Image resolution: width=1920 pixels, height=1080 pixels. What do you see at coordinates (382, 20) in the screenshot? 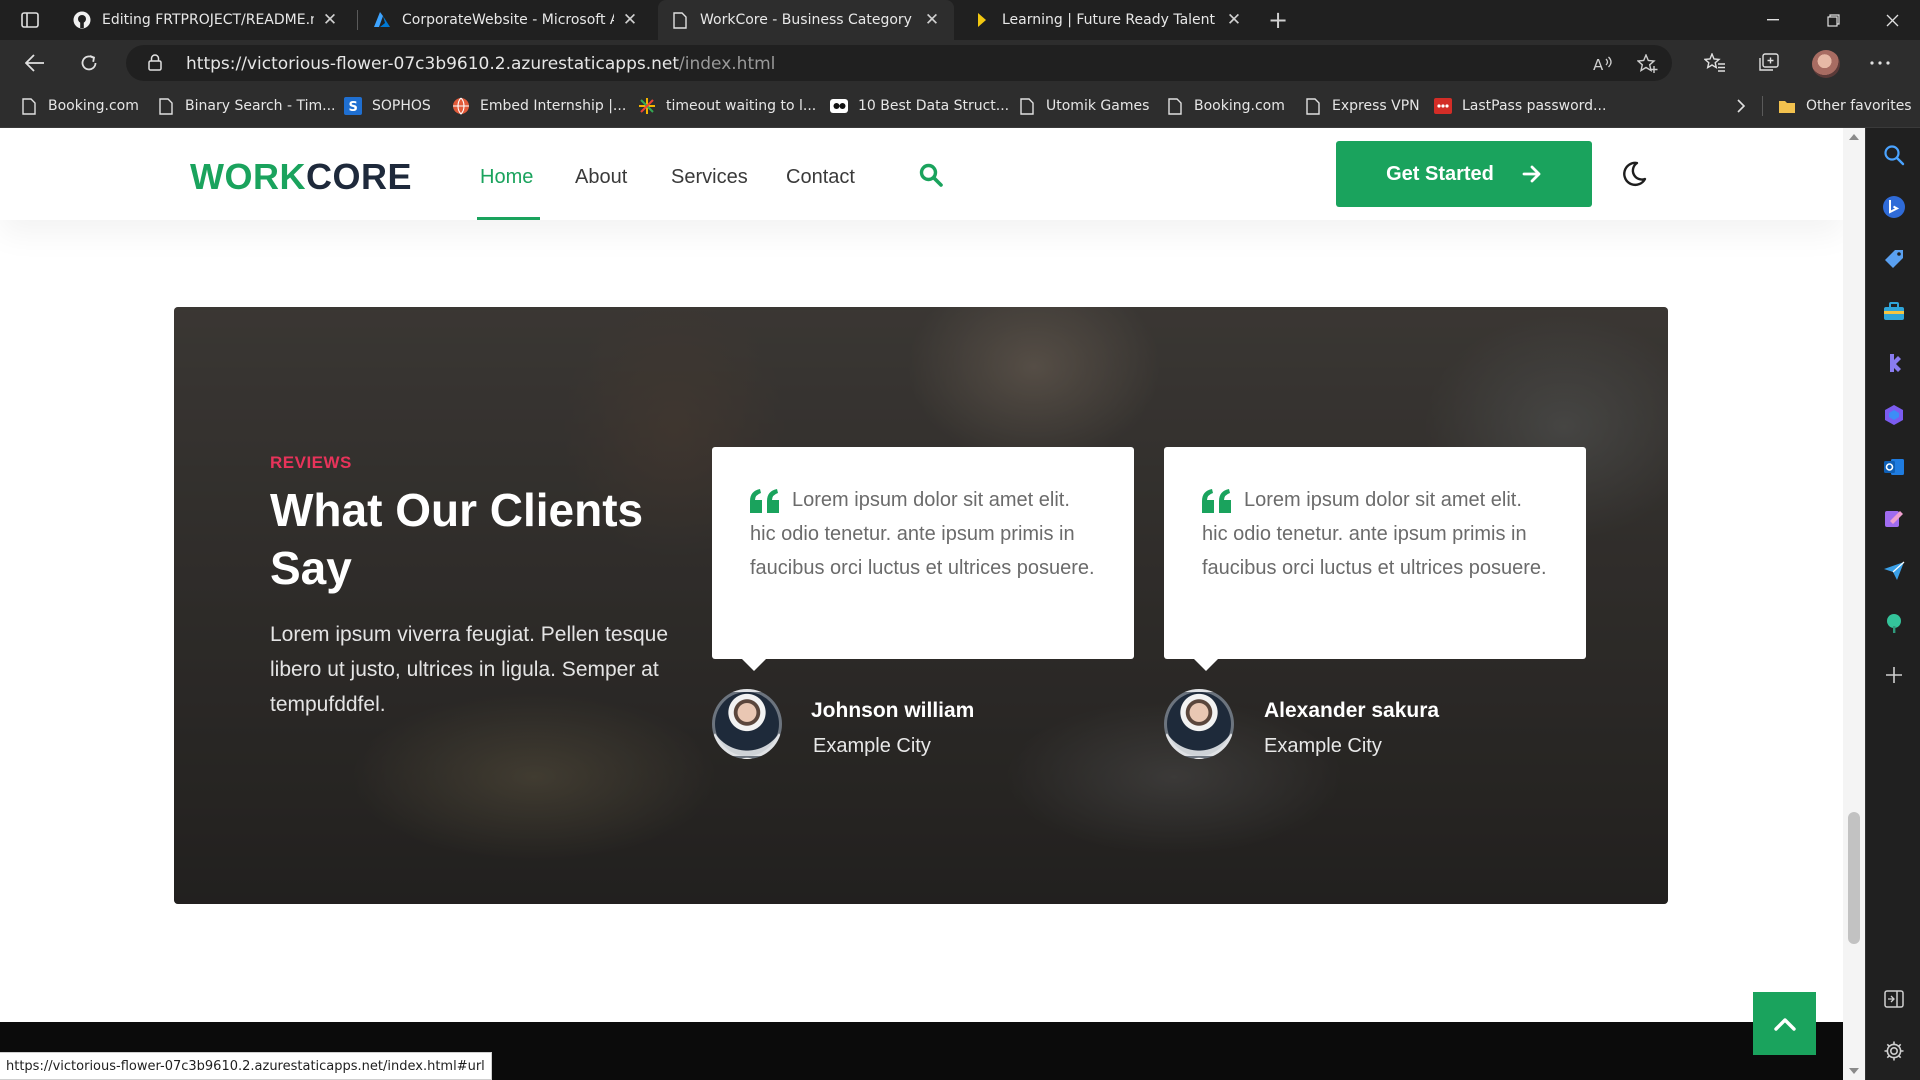
I see `azure-icon` at bounding box center [382, 20].